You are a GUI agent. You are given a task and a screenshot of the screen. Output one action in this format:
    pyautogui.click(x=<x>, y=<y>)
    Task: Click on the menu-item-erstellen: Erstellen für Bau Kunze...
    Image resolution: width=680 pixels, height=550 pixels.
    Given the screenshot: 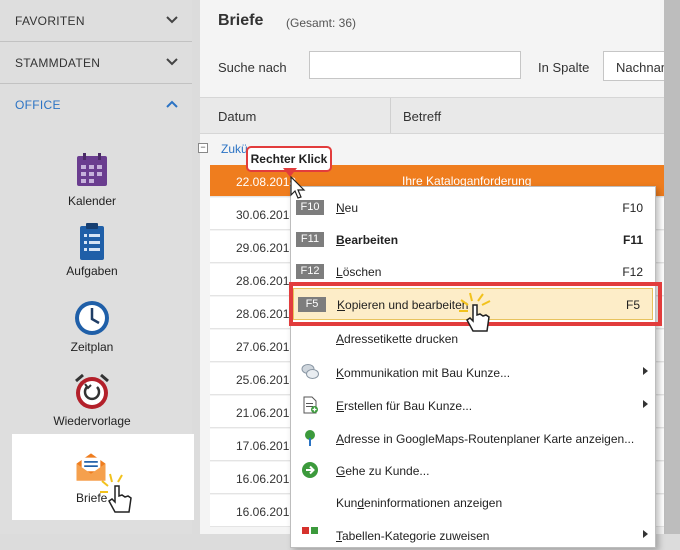 What is the action you would take?
    pyautogui.click(x=473, y=404)
    